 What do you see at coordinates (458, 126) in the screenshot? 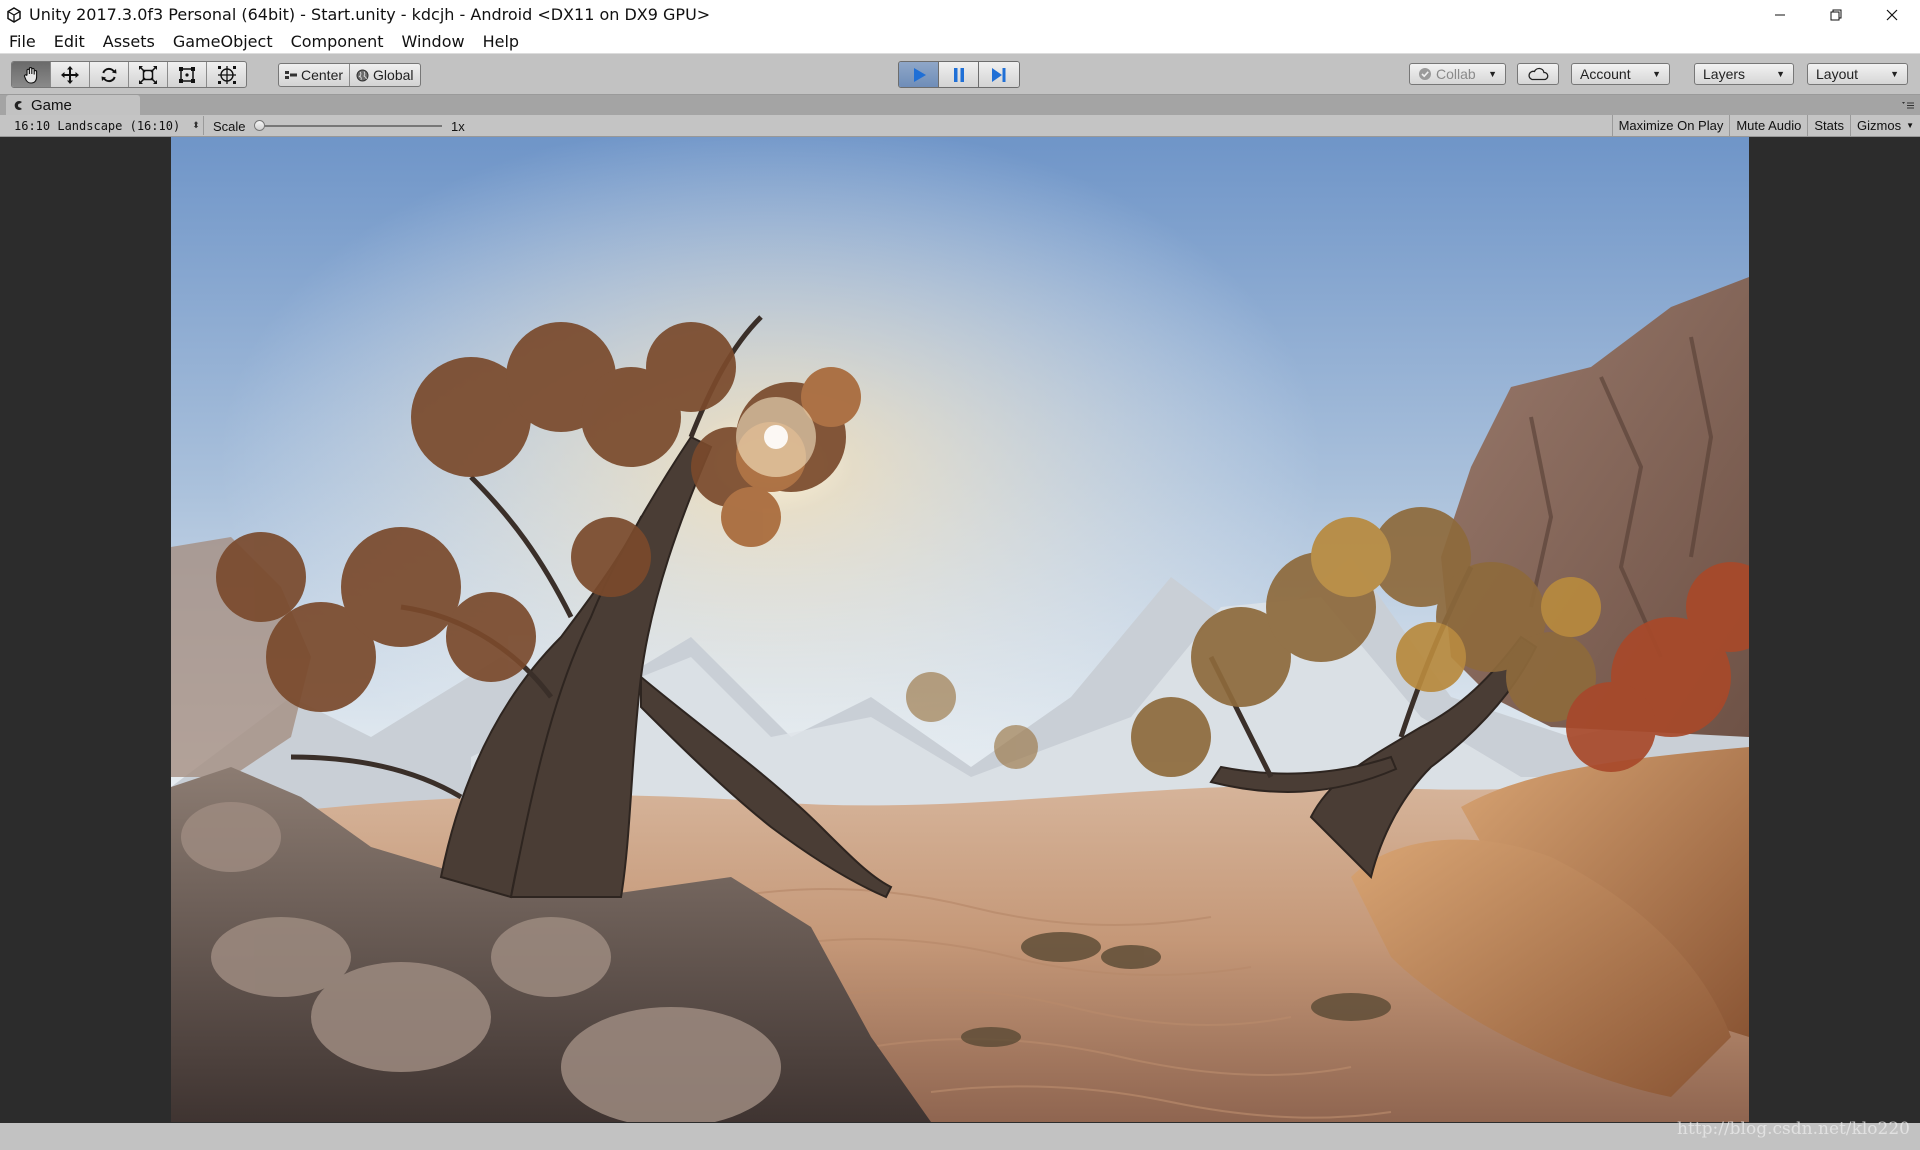
I see `scale-value: 1x` at bounding box center [458, 126].